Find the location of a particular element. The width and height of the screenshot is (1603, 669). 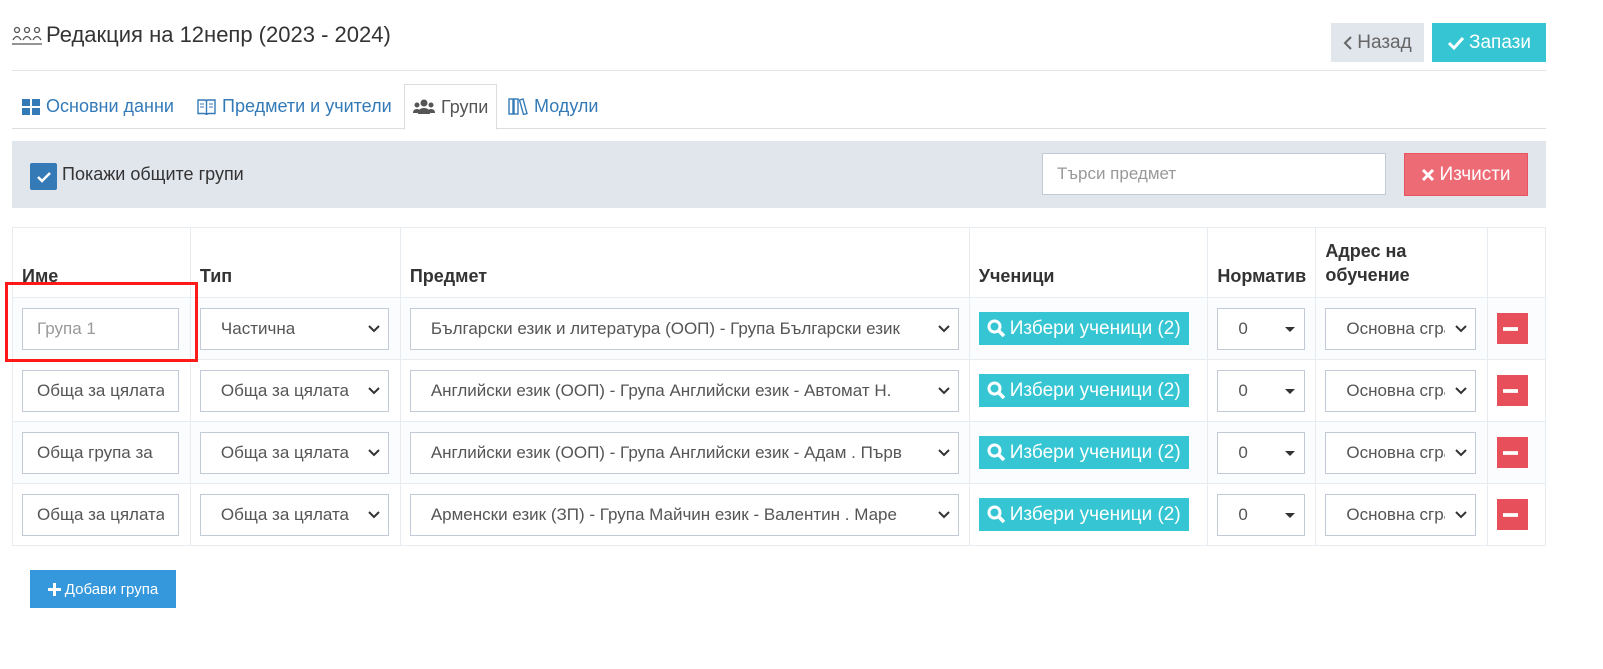

page-header: Редакция на 12непр (2023 - 2024) is located at coordinates (201, 35).